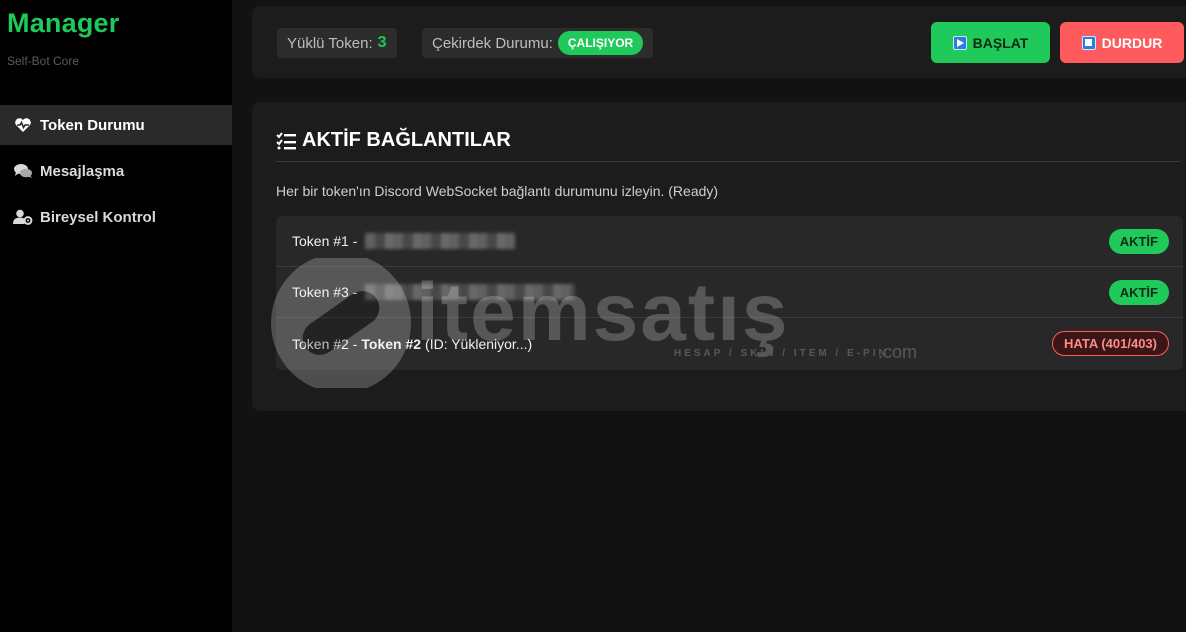 The width and height of the screenshot is (1186, 632). What do you see at coordinates (406, 140) in the screenshot?
I see `panel-title-text: AKTİF BAĞLANTILAR` at bounding box center [406, 140].